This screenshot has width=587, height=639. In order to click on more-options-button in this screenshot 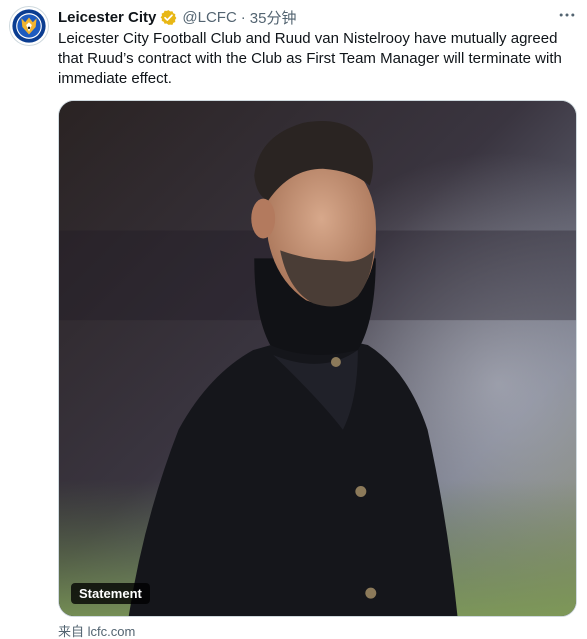, I will do `click(567, 15)`.